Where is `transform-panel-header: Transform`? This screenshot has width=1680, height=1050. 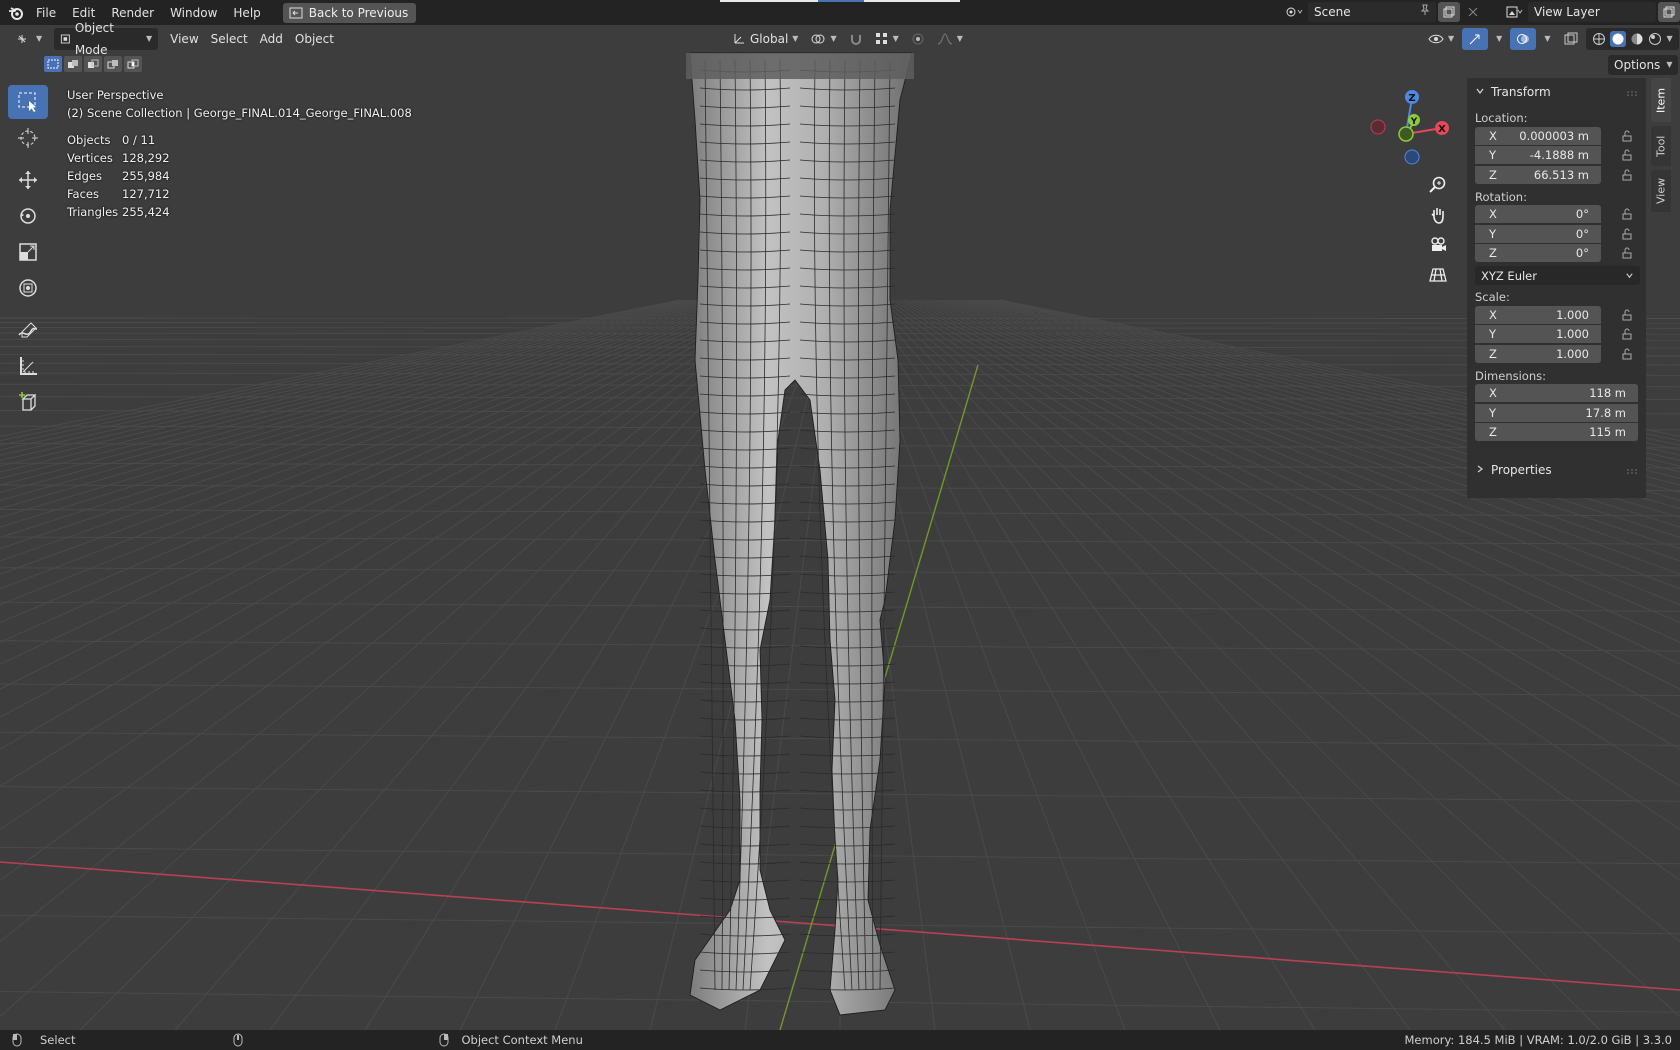
transform-panel-header: Transform is located at coordinates (1556, 92).